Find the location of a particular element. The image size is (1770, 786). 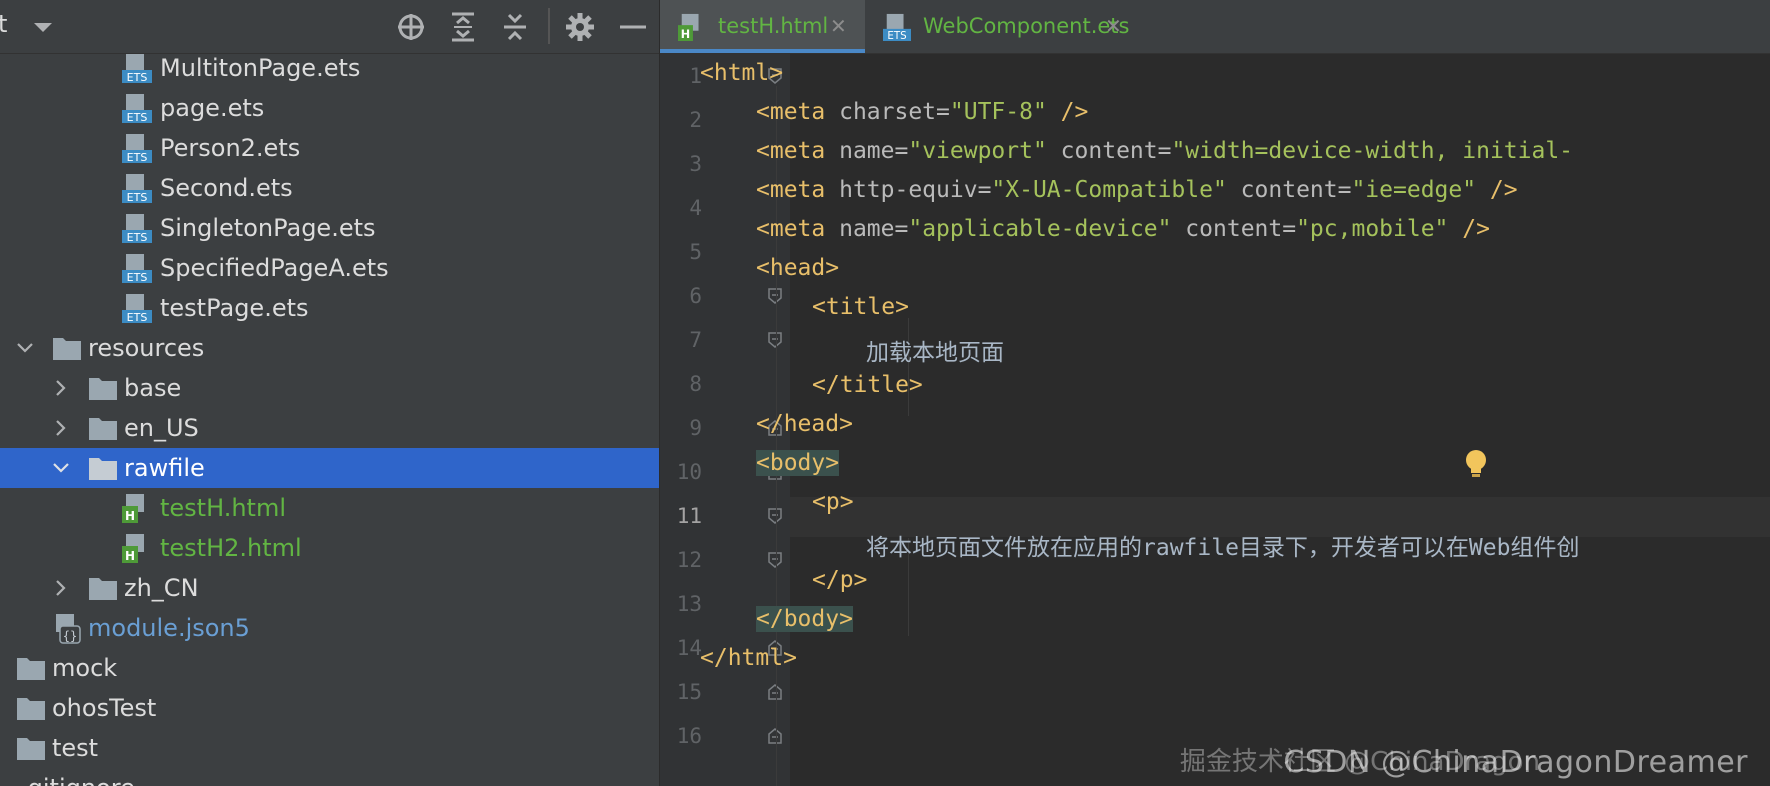

line-number: 13 is located at coordinates (689, 604).